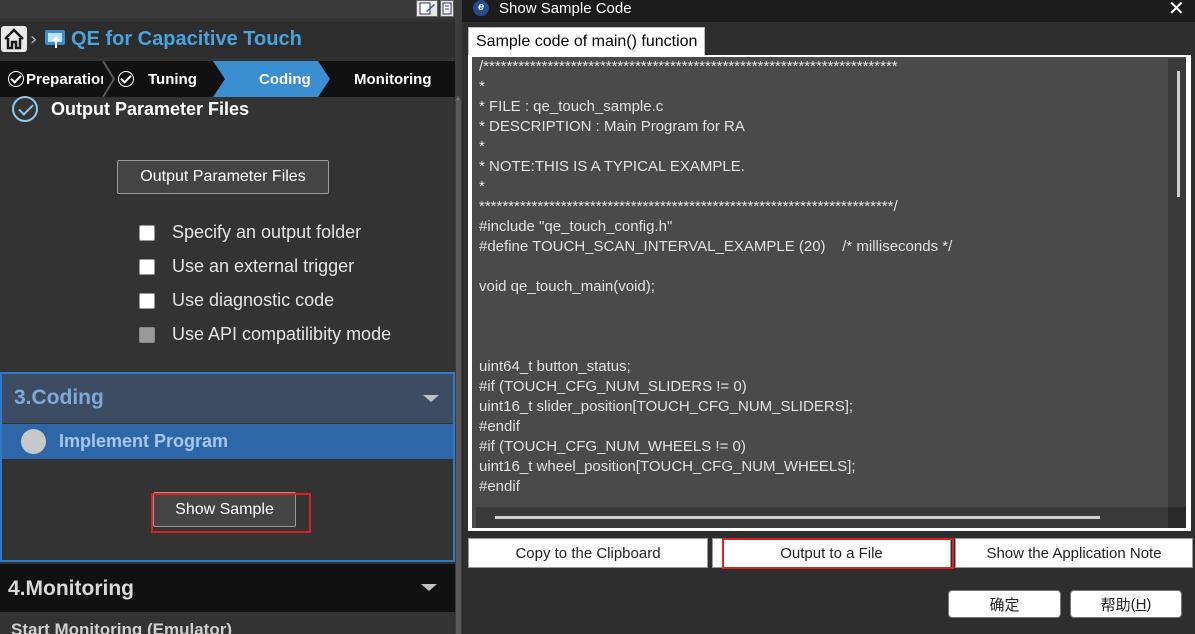 Image resolution: width=1195 pixels, height=634 pixels. What do you see at coordinates (227, 588) in the screenshot?
I see `monitoring-section-header: 4.Monitoring` at bounding box center [227, 588].